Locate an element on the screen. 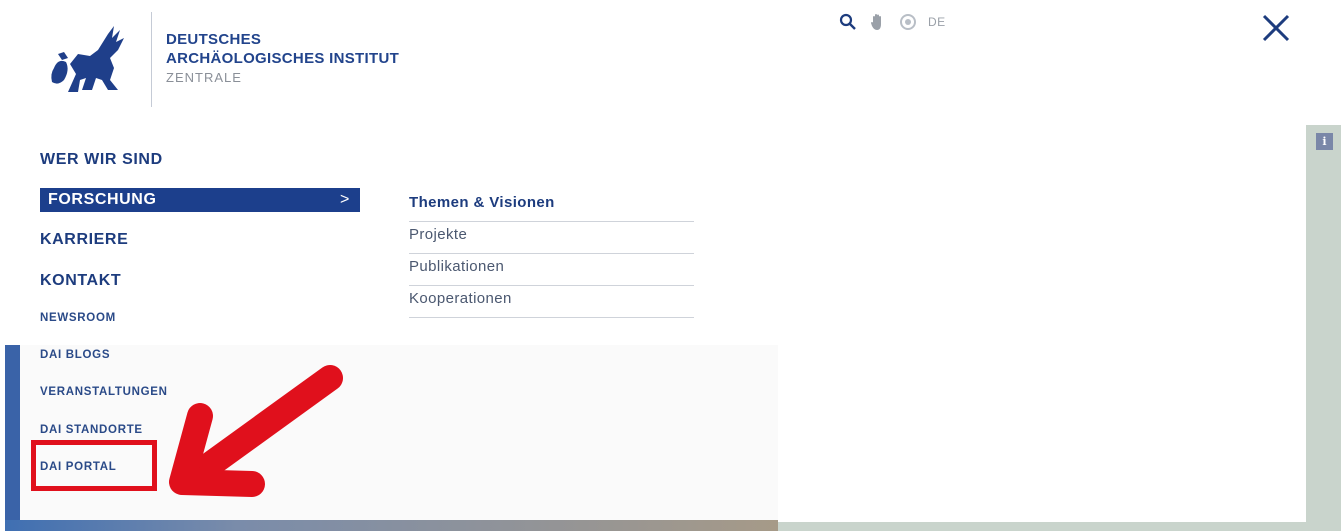 The image size is (1341, 531). left-accent-bar is located at coordinates (12, 438).